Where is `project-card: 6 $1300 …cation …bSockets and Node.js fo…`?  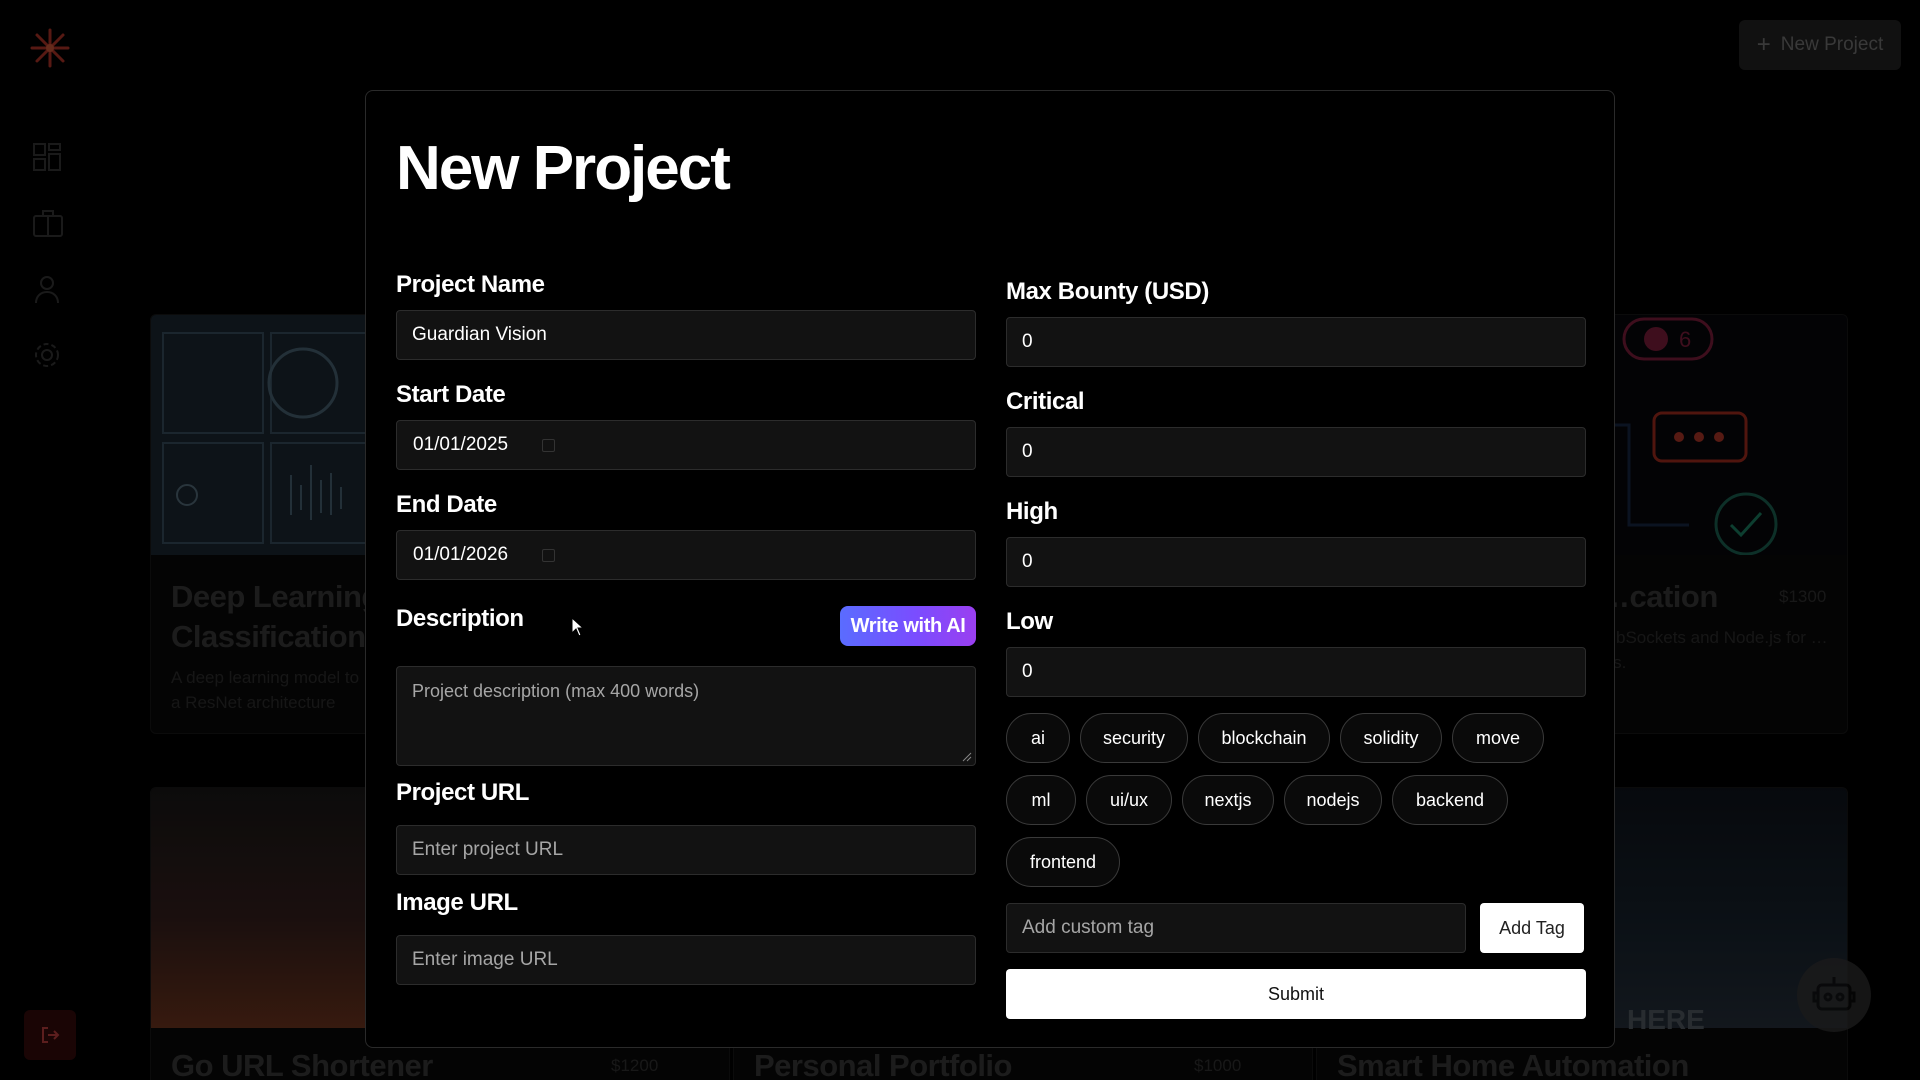
project-card: 6 $1300 …cation …bSockets and Node.js fo… is located at coordinates (1723, 524).